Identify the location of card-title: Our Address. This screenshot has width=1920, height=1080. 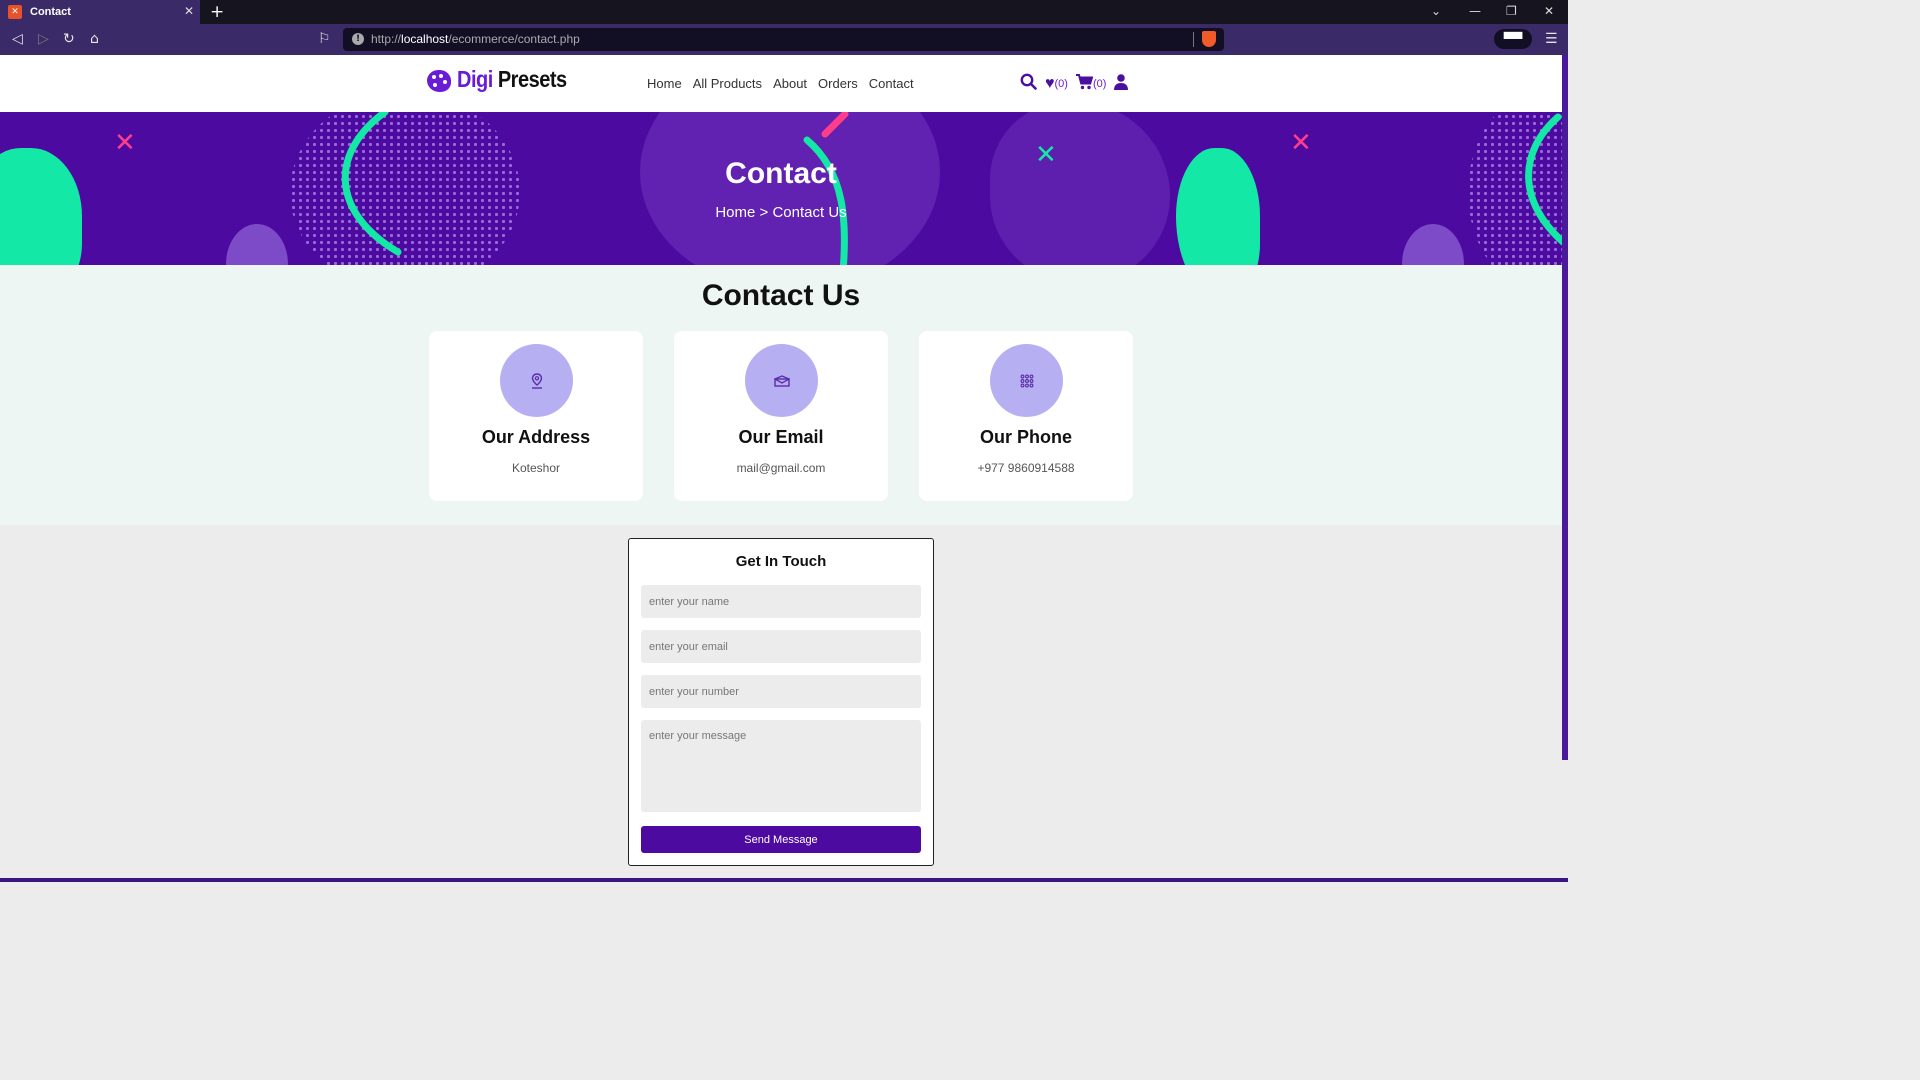
(536, 437).